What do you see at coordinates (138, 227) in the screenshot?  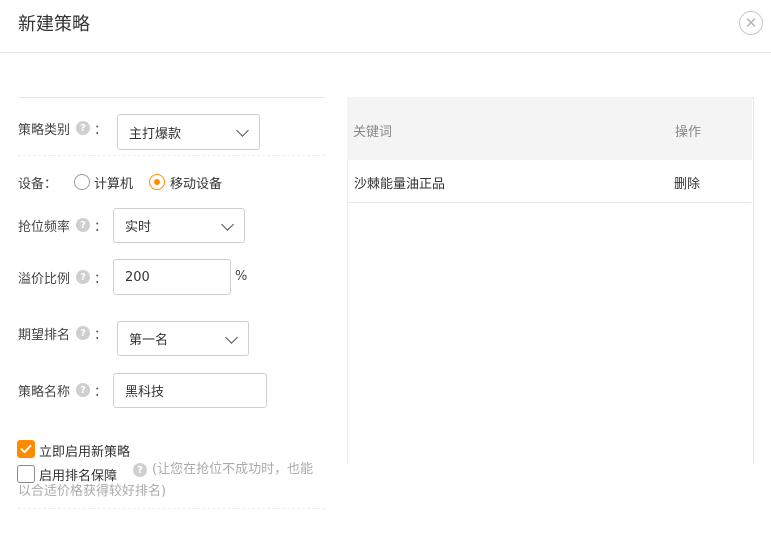 I see `frequency-value: 实时` at bounding box center [138, 227].